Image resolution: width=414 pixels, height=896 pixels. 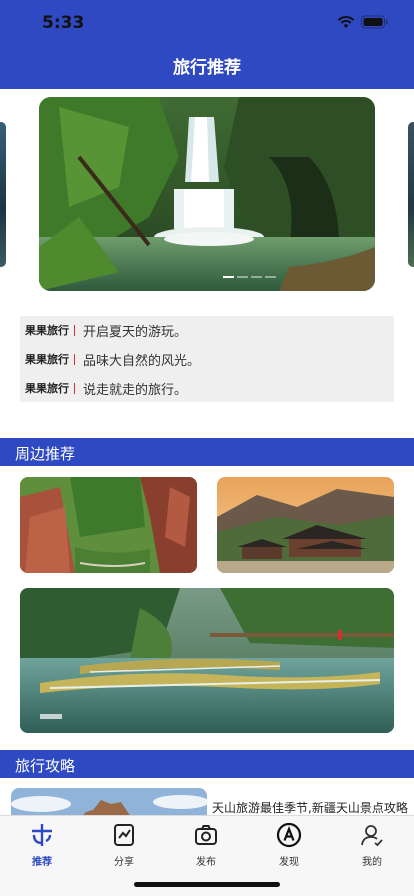 What do you see at coordinates (207, 764) in the screenshot?
I see `guide-section-header: 旅行攻略` at bounding box center [207, 764].